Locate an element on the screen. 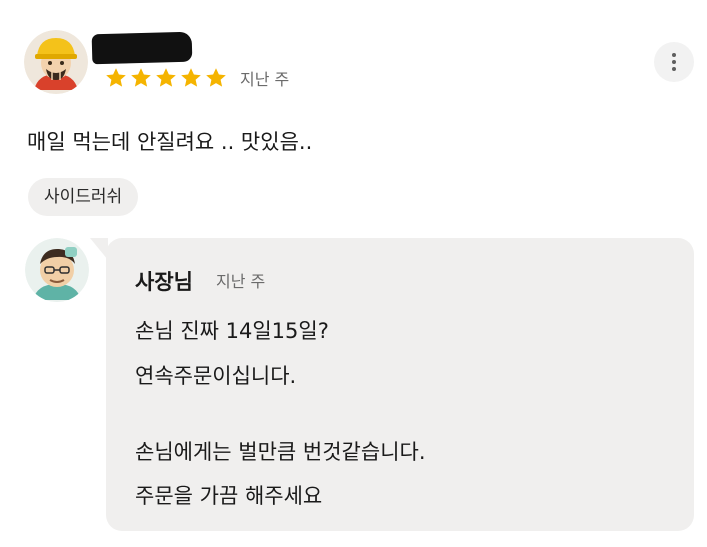  review-text: 매일 먹는데 안질려요 .. 맛있음.. is located at coordinates (170, 142).